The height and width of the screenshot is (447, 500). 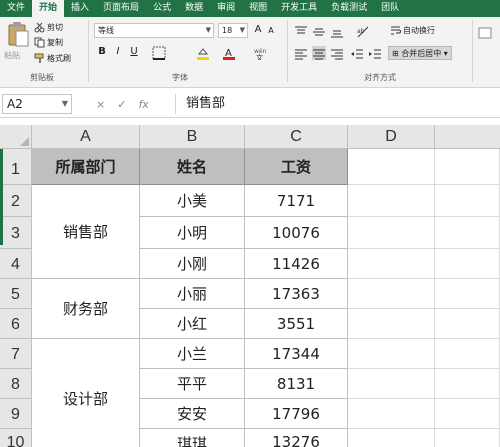 What do you see at coordinates (301, 31) in the screenshot?
I see `align-top-icon` at bounding box center [301, 31].